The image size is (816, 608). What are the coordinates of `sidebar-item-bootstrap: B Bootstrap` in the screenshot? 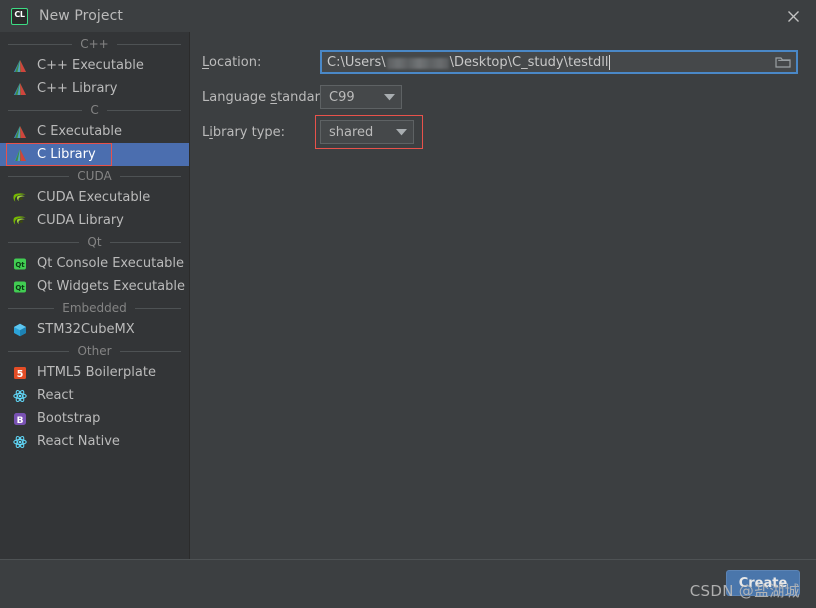 It's located at (94, 418).